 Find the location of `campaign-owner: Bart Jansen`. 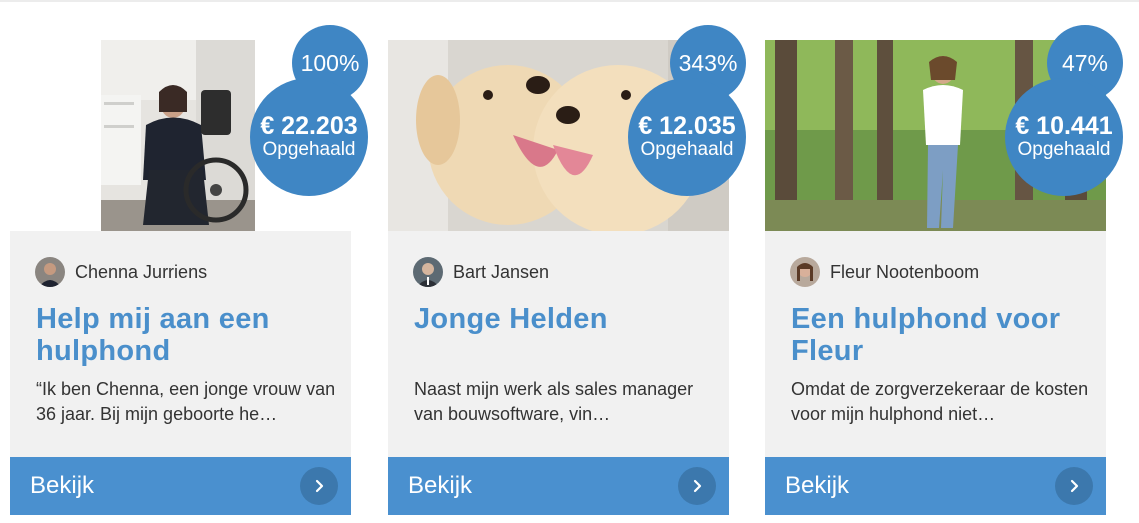

campaign-owner: Bart Jansen is located at coordinates (481, 272).